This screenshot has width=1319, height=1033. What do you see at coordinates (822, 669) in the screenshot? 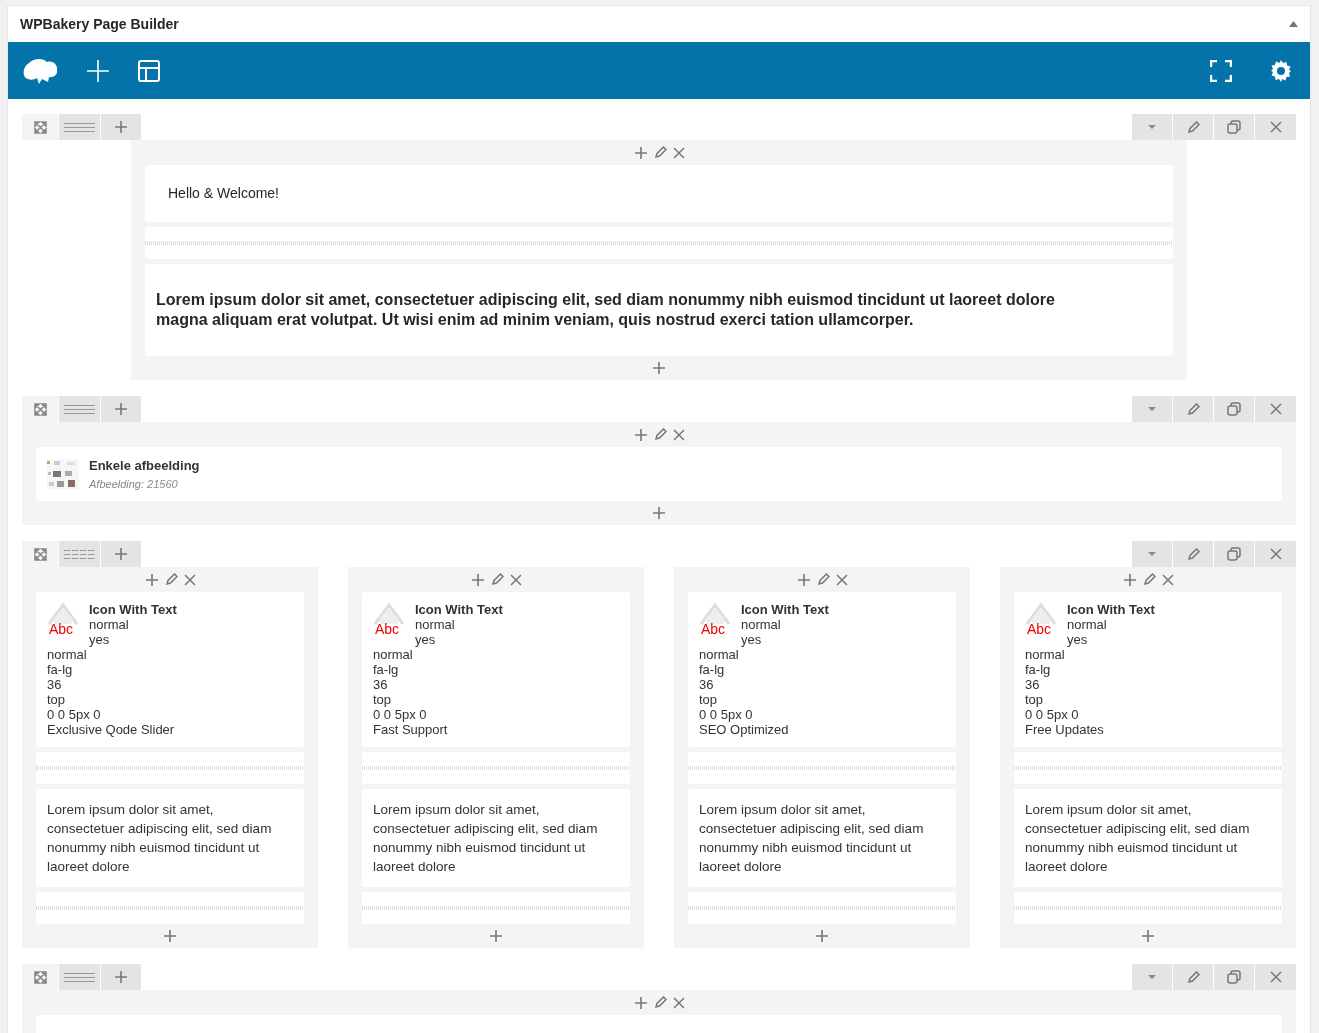
I see `icon-with-text-element: Abc Icon With Text normal yes normal fa-lg 36 top 0 0 5px 0 SEO Optimized` at bounding box center [822, 669].